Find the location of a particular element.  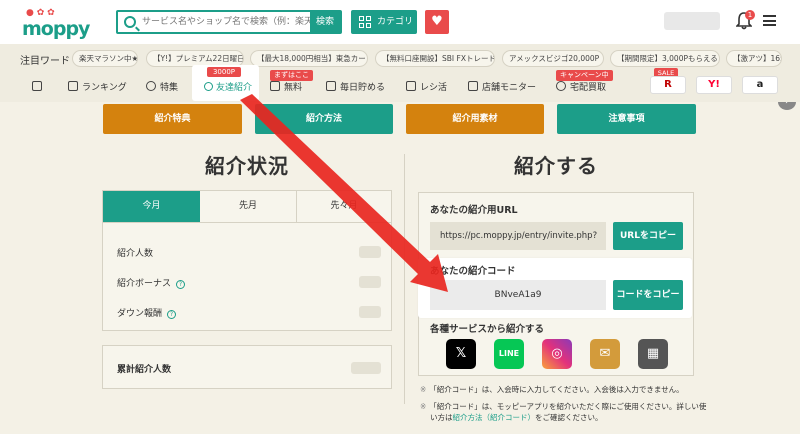

nav-store-monitor: 店舗モニター is located at coordinates (502, 88).